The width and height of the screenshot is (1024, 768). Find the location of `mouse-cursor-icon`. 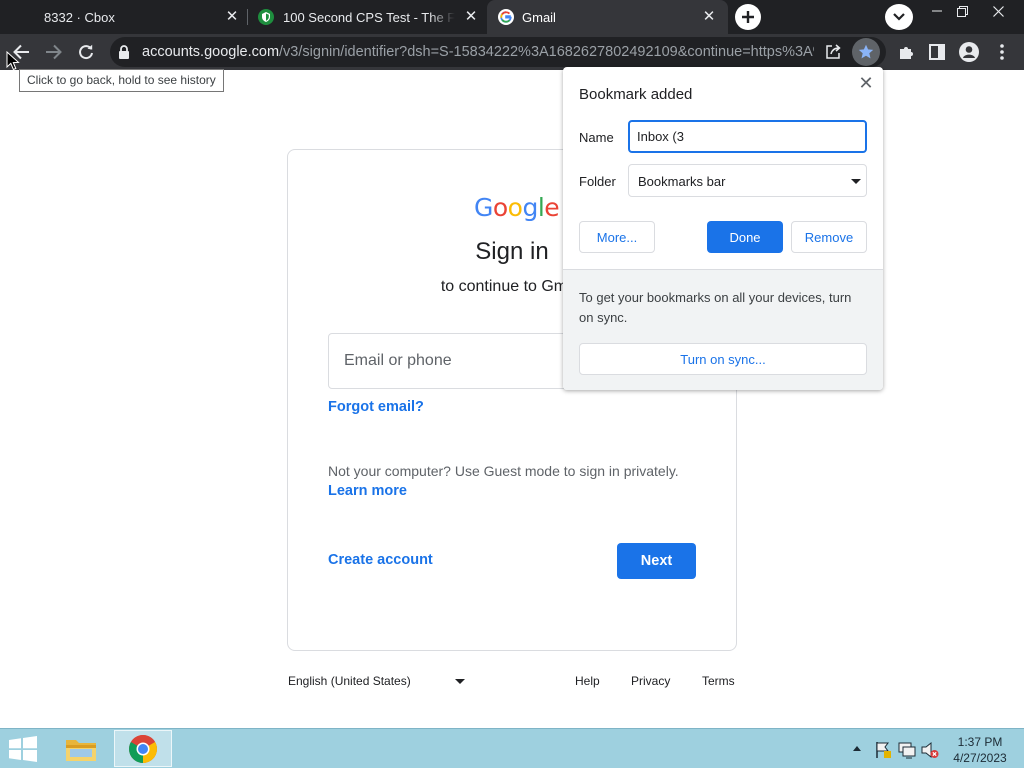

mouse-cursor-icon is located at coordinates (13, 61).